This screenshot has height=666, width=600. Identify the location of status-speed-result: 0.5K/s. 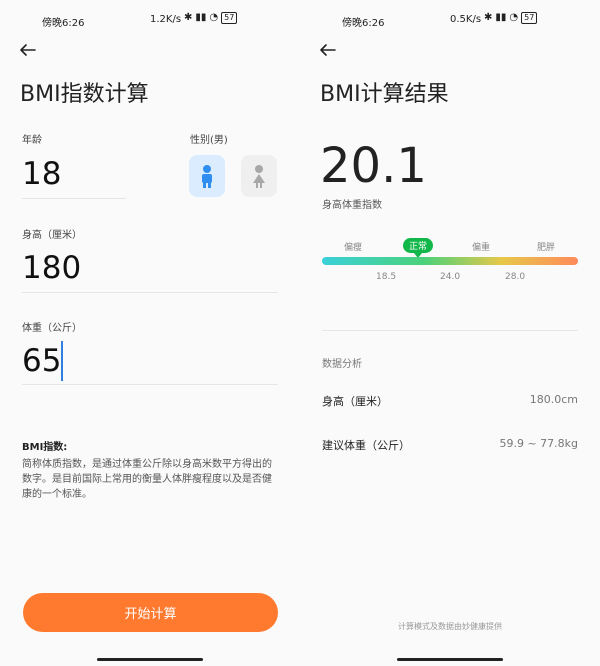
(466, 19).